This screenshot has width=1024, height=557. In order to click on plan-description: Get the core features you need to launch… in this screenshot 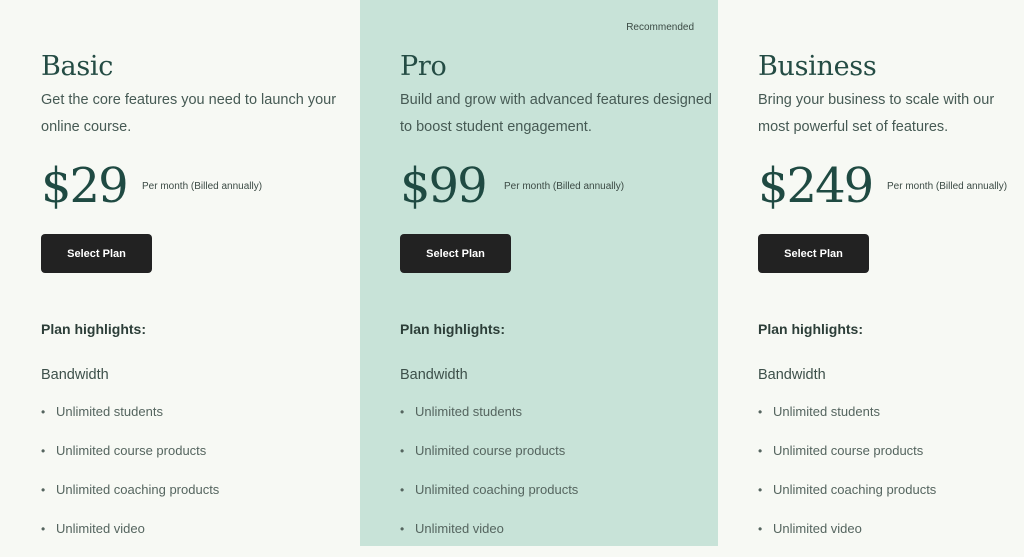, I will do `click(189, 113)`.